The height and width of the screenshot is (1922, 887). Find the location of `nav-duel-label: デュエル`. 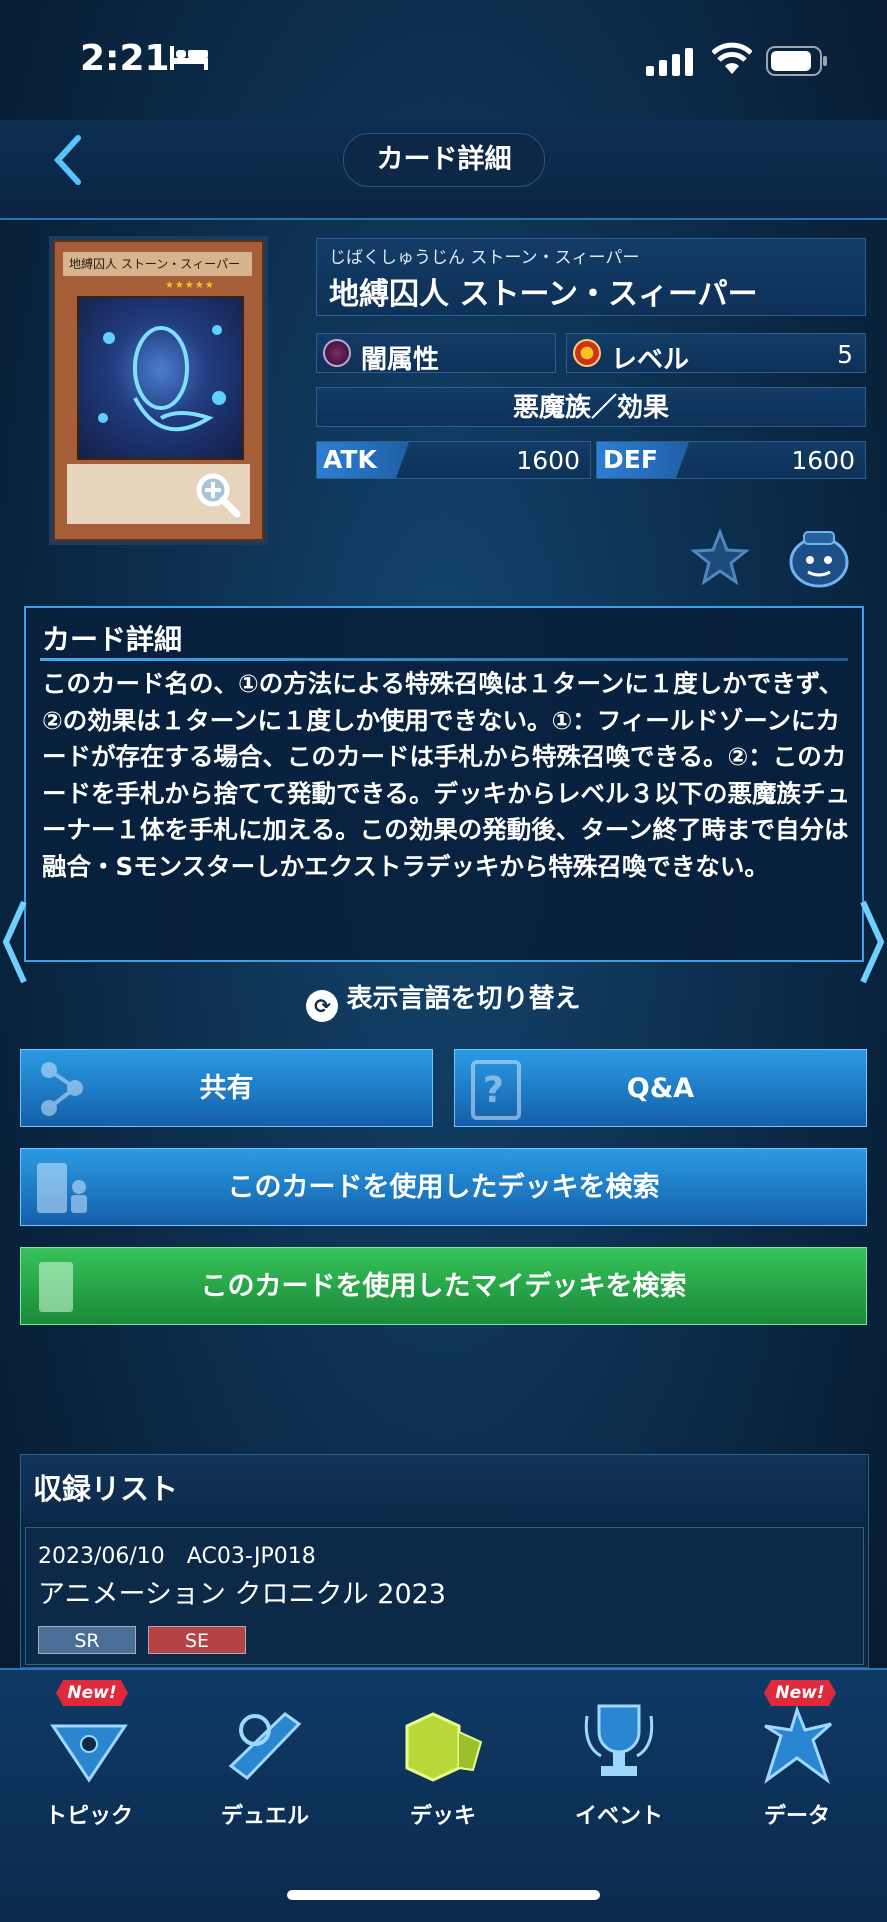

nav-duel-label: デュエル is located at coordinates (264, 1816).